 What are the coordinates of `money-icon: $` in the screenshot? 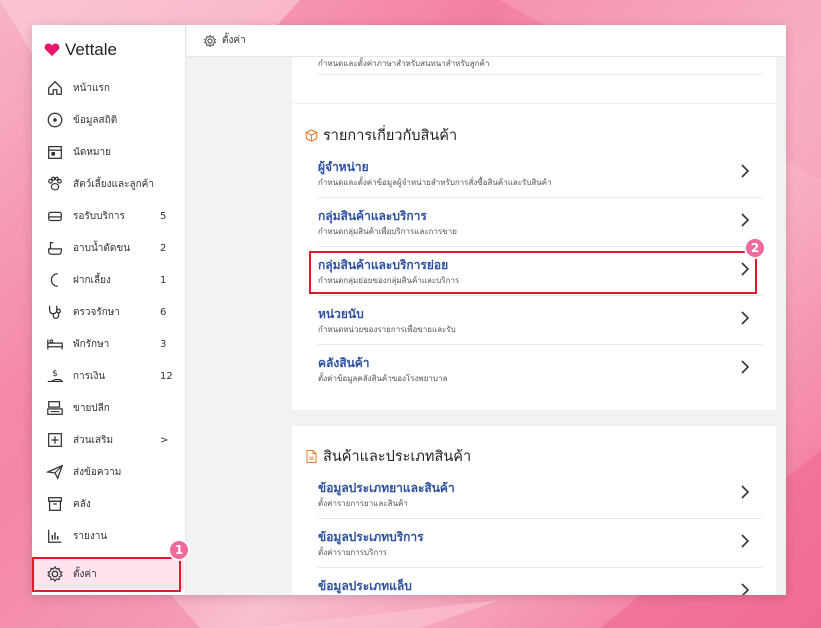 It's located at (55, 376).